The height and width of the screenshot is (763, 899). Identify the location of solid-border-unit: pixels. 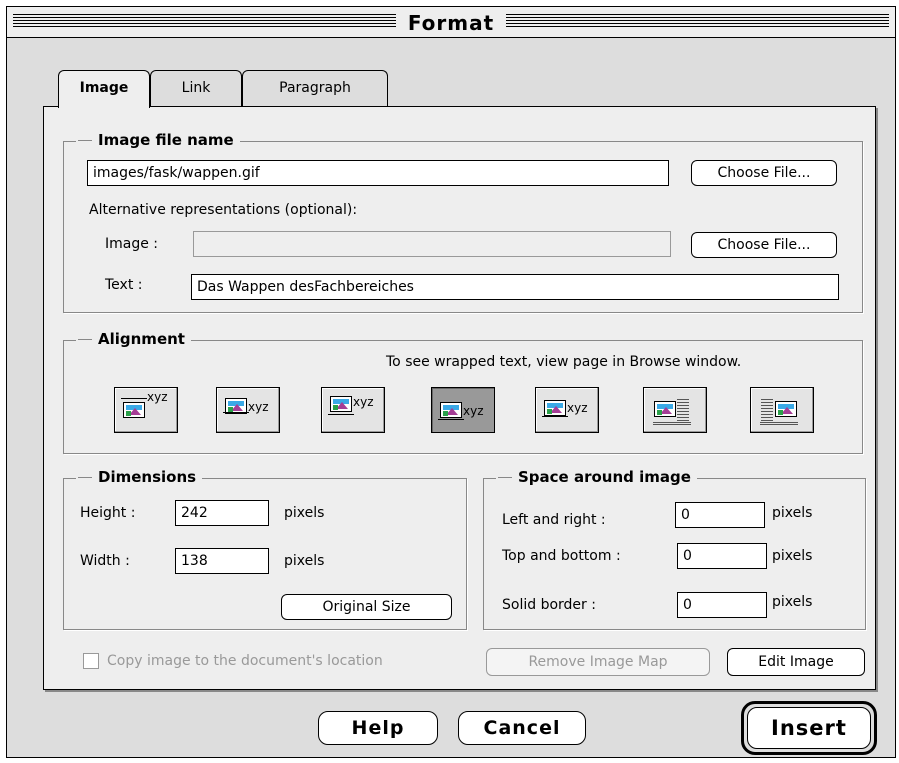
(792, 602).